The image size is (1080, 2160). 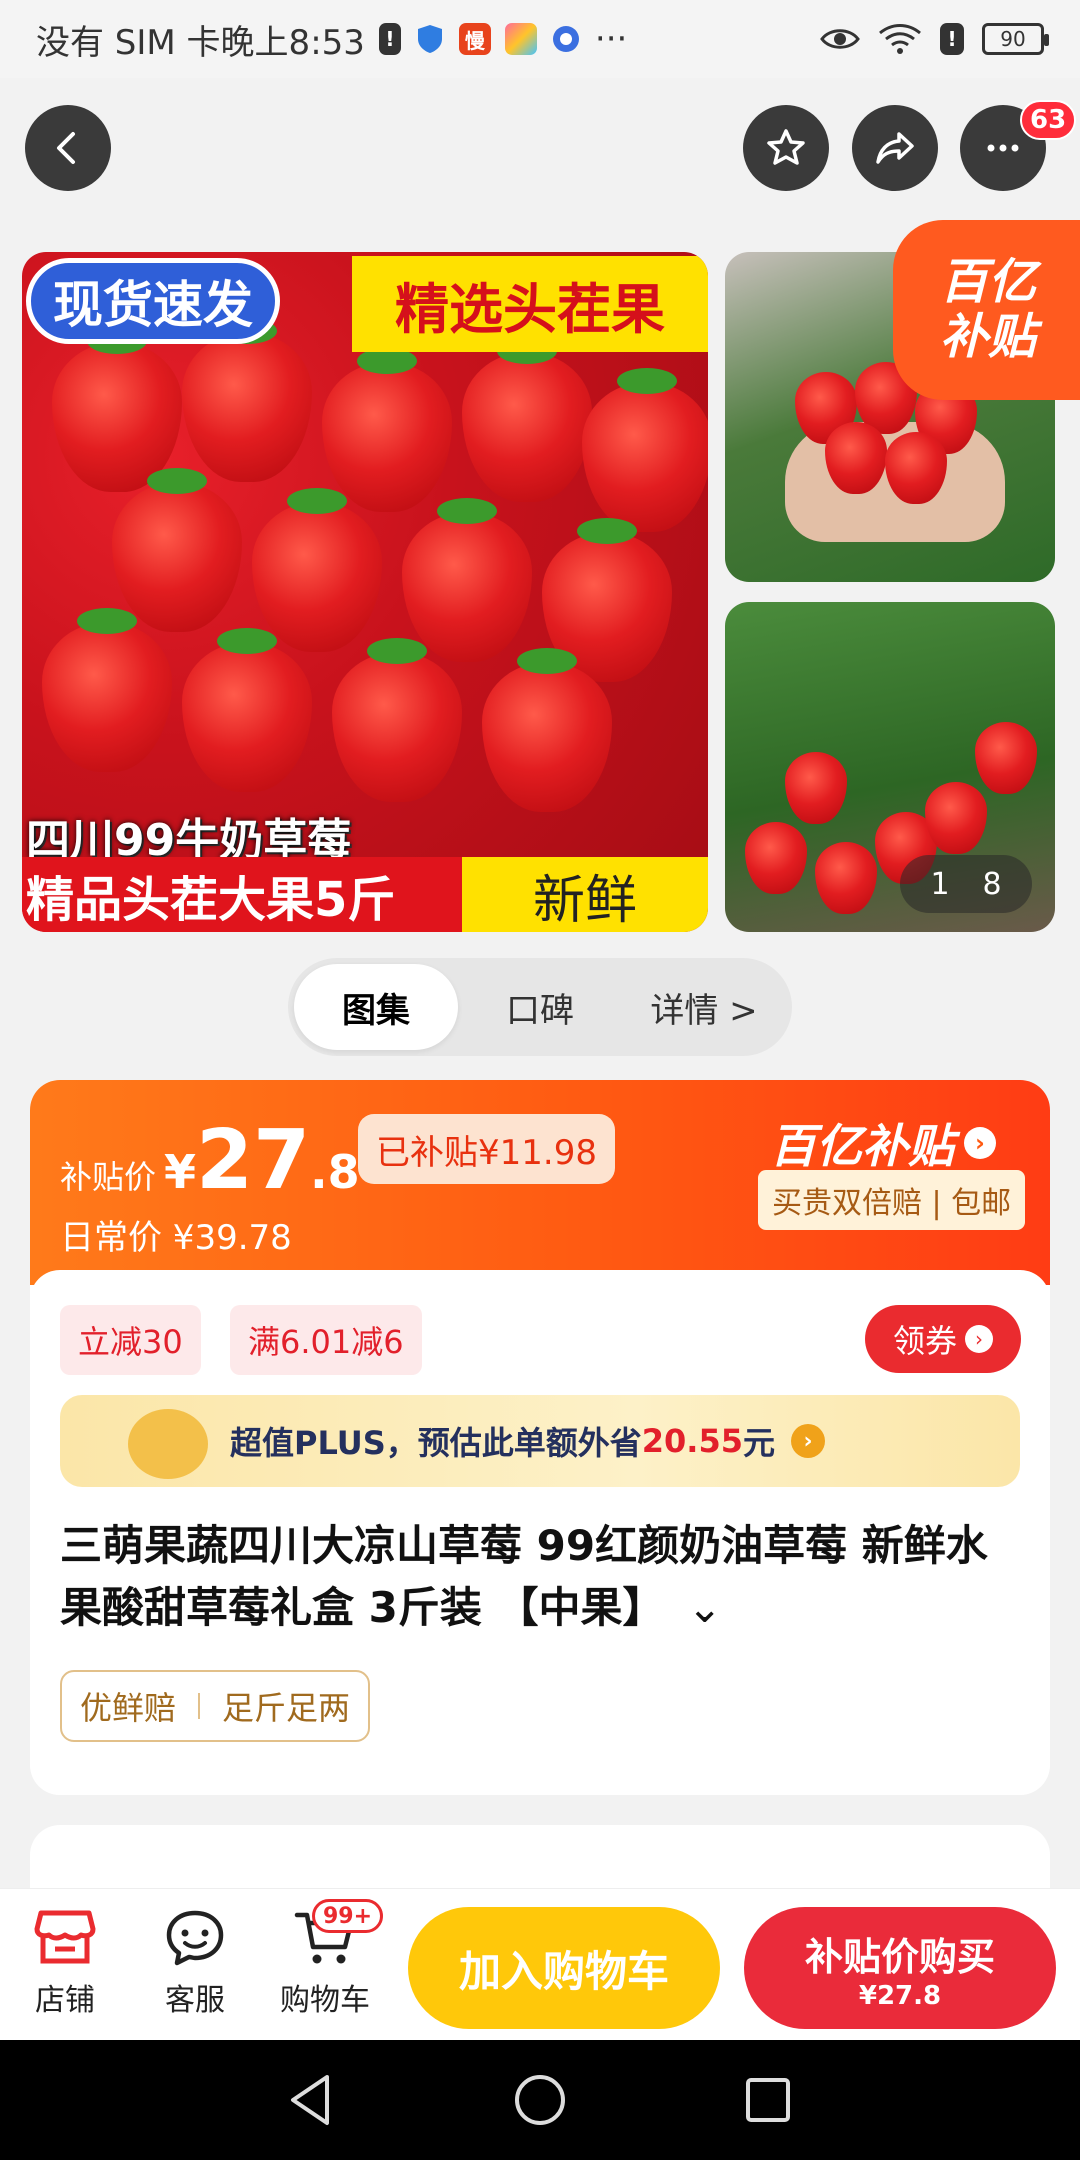 I want to click on customer-service-button: 客服, so click(x=195, y=1963).